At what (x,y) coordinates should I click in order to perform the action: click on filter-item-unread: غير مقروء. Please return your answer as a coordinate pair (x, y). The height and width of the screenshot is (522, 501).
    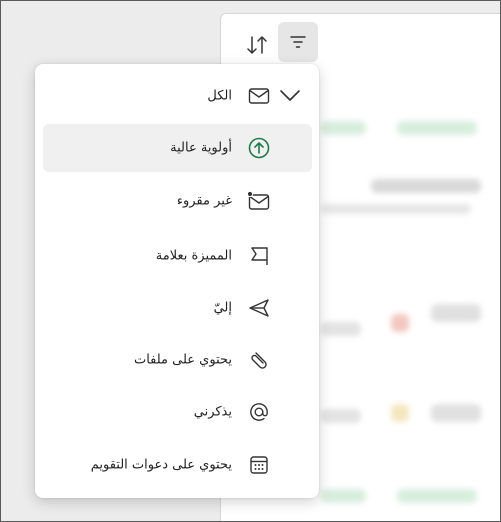
    Looking at the image, I should click on (177, 201).